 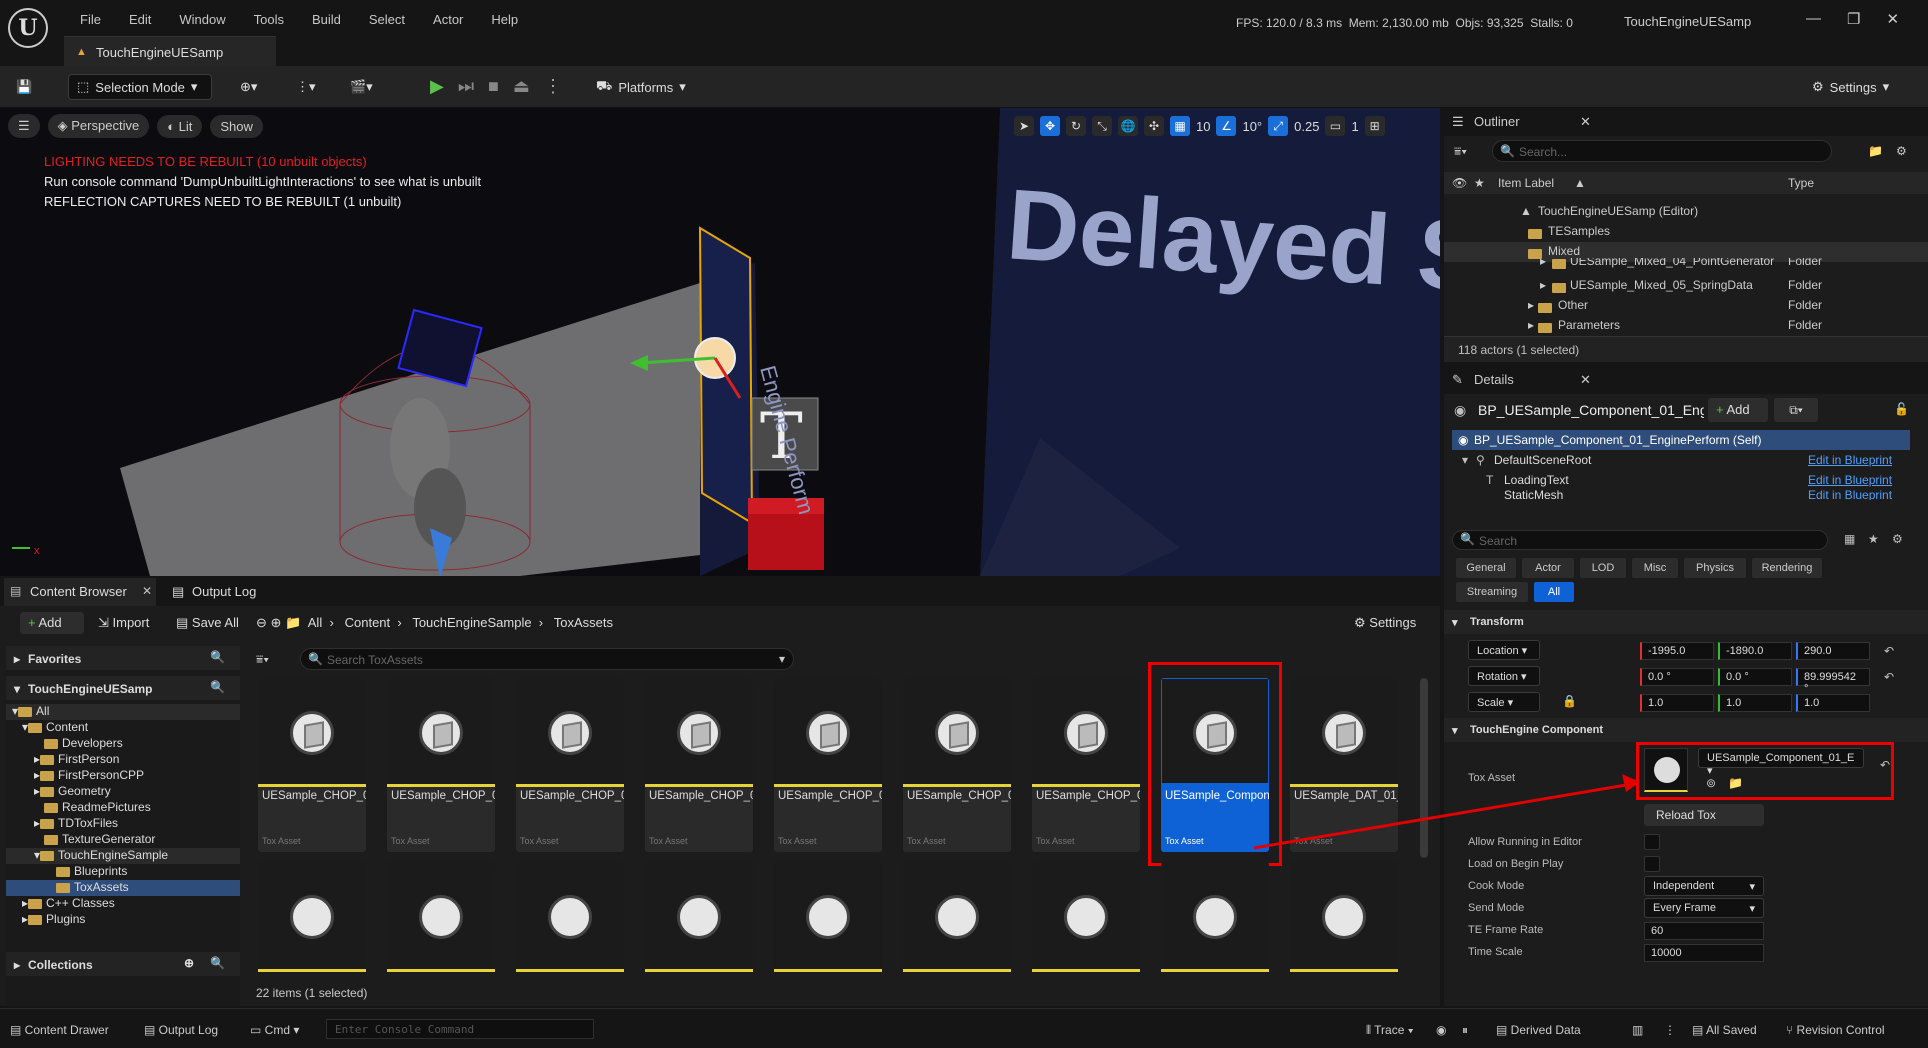 What do you see at coordinates (1850, 87) in the screenshot?
I see `settings-button: ⚙ Settings ▾` at bounding box center [1850, 87].